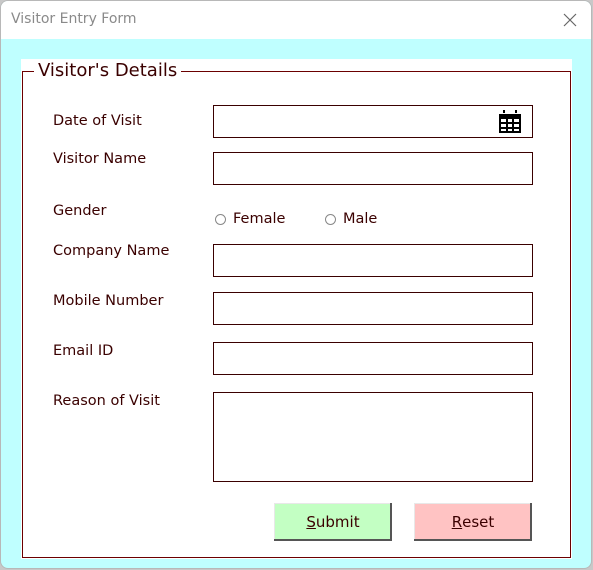  Describe the element at coordinates (80, 211) in the screenshot. I see `gender-label: Gender` at that location.